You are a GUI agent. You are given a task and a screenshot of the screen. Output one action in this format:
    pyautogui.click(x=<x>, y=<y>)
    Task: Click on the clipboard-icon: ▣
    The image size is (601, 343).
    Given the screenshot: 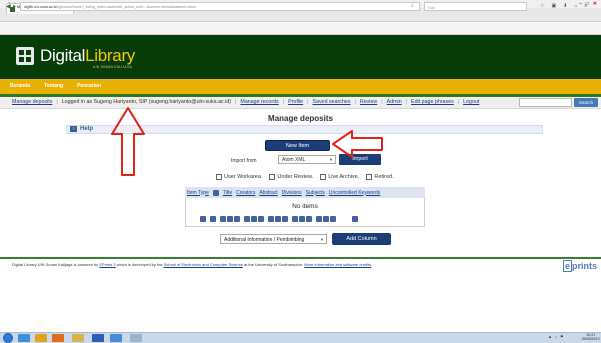 What is the action you would take?
    pyautogui.click(x=553, y=6)
    